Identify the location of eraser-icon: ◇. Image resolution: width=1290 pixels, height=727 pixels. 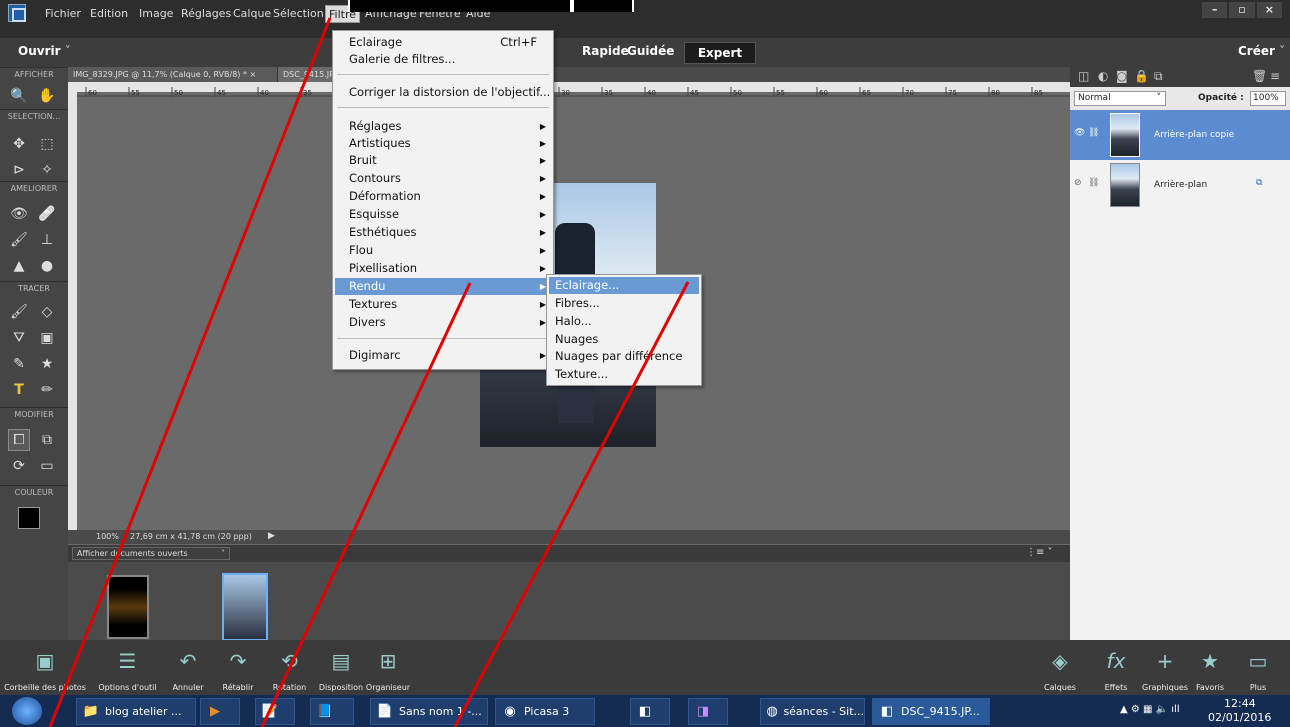
(47, 312).